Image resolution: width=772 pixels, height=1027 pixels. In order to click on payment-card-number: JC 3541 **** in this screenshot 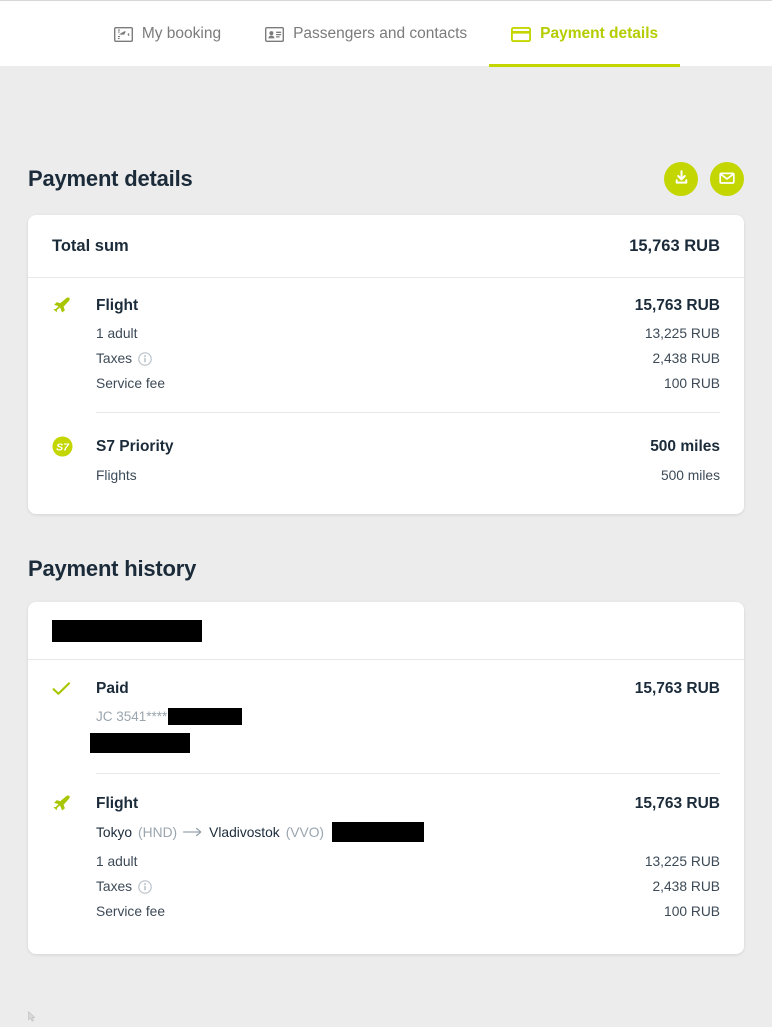, I will do `click(408, 715)`.